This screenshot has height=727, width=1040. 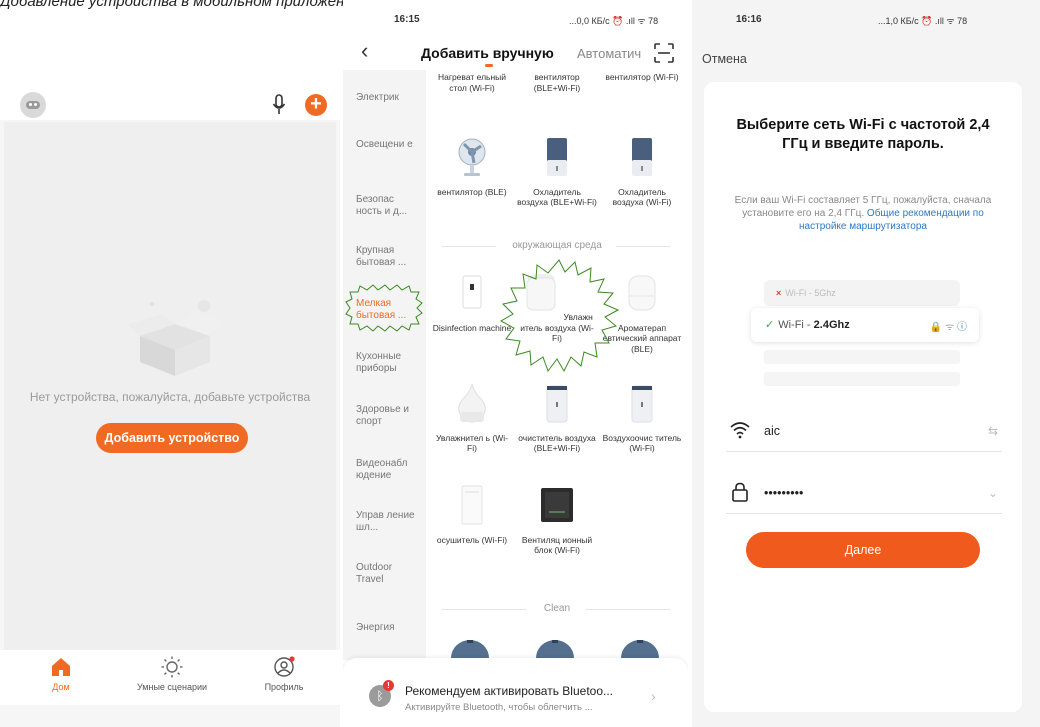 What do you see at coordinates (472, 292) in the screenshot?
I see `disinfection-icon` at bounding box center [472, 292].